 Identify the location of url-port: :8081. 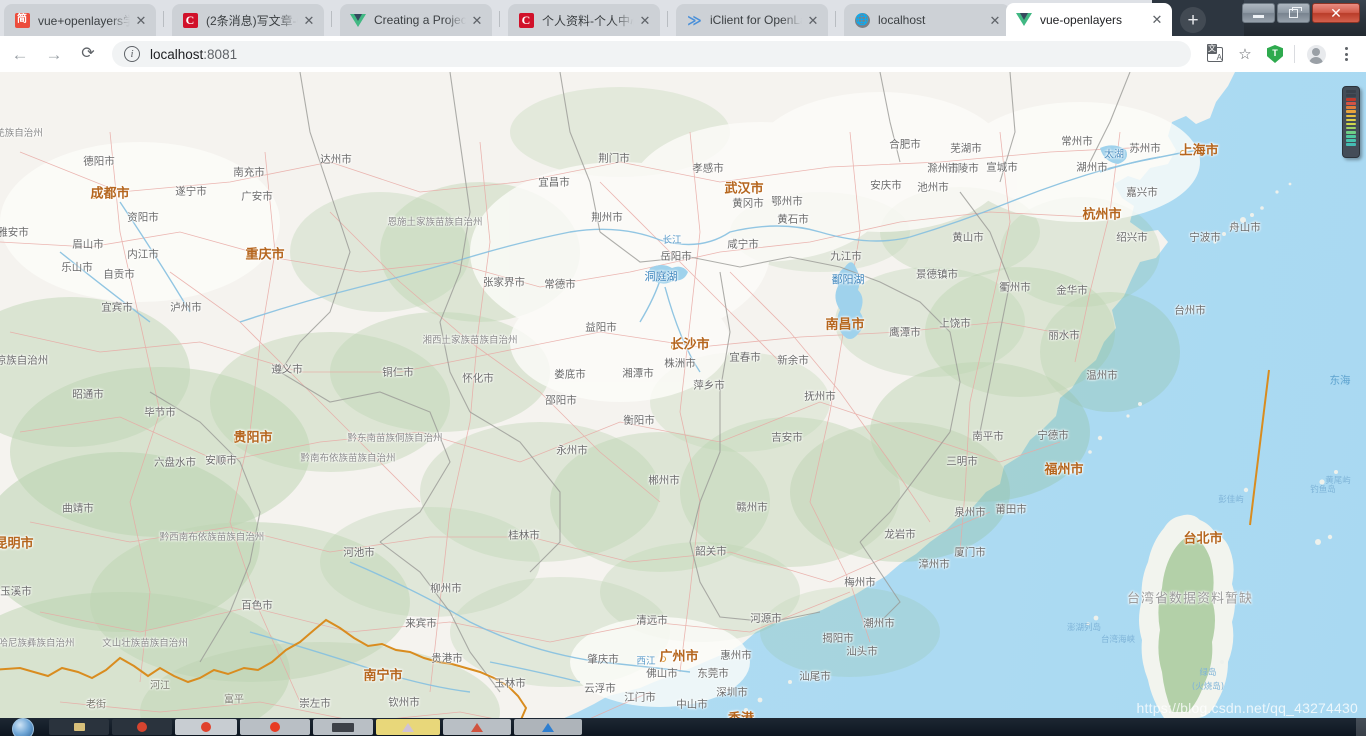
(220, 54).